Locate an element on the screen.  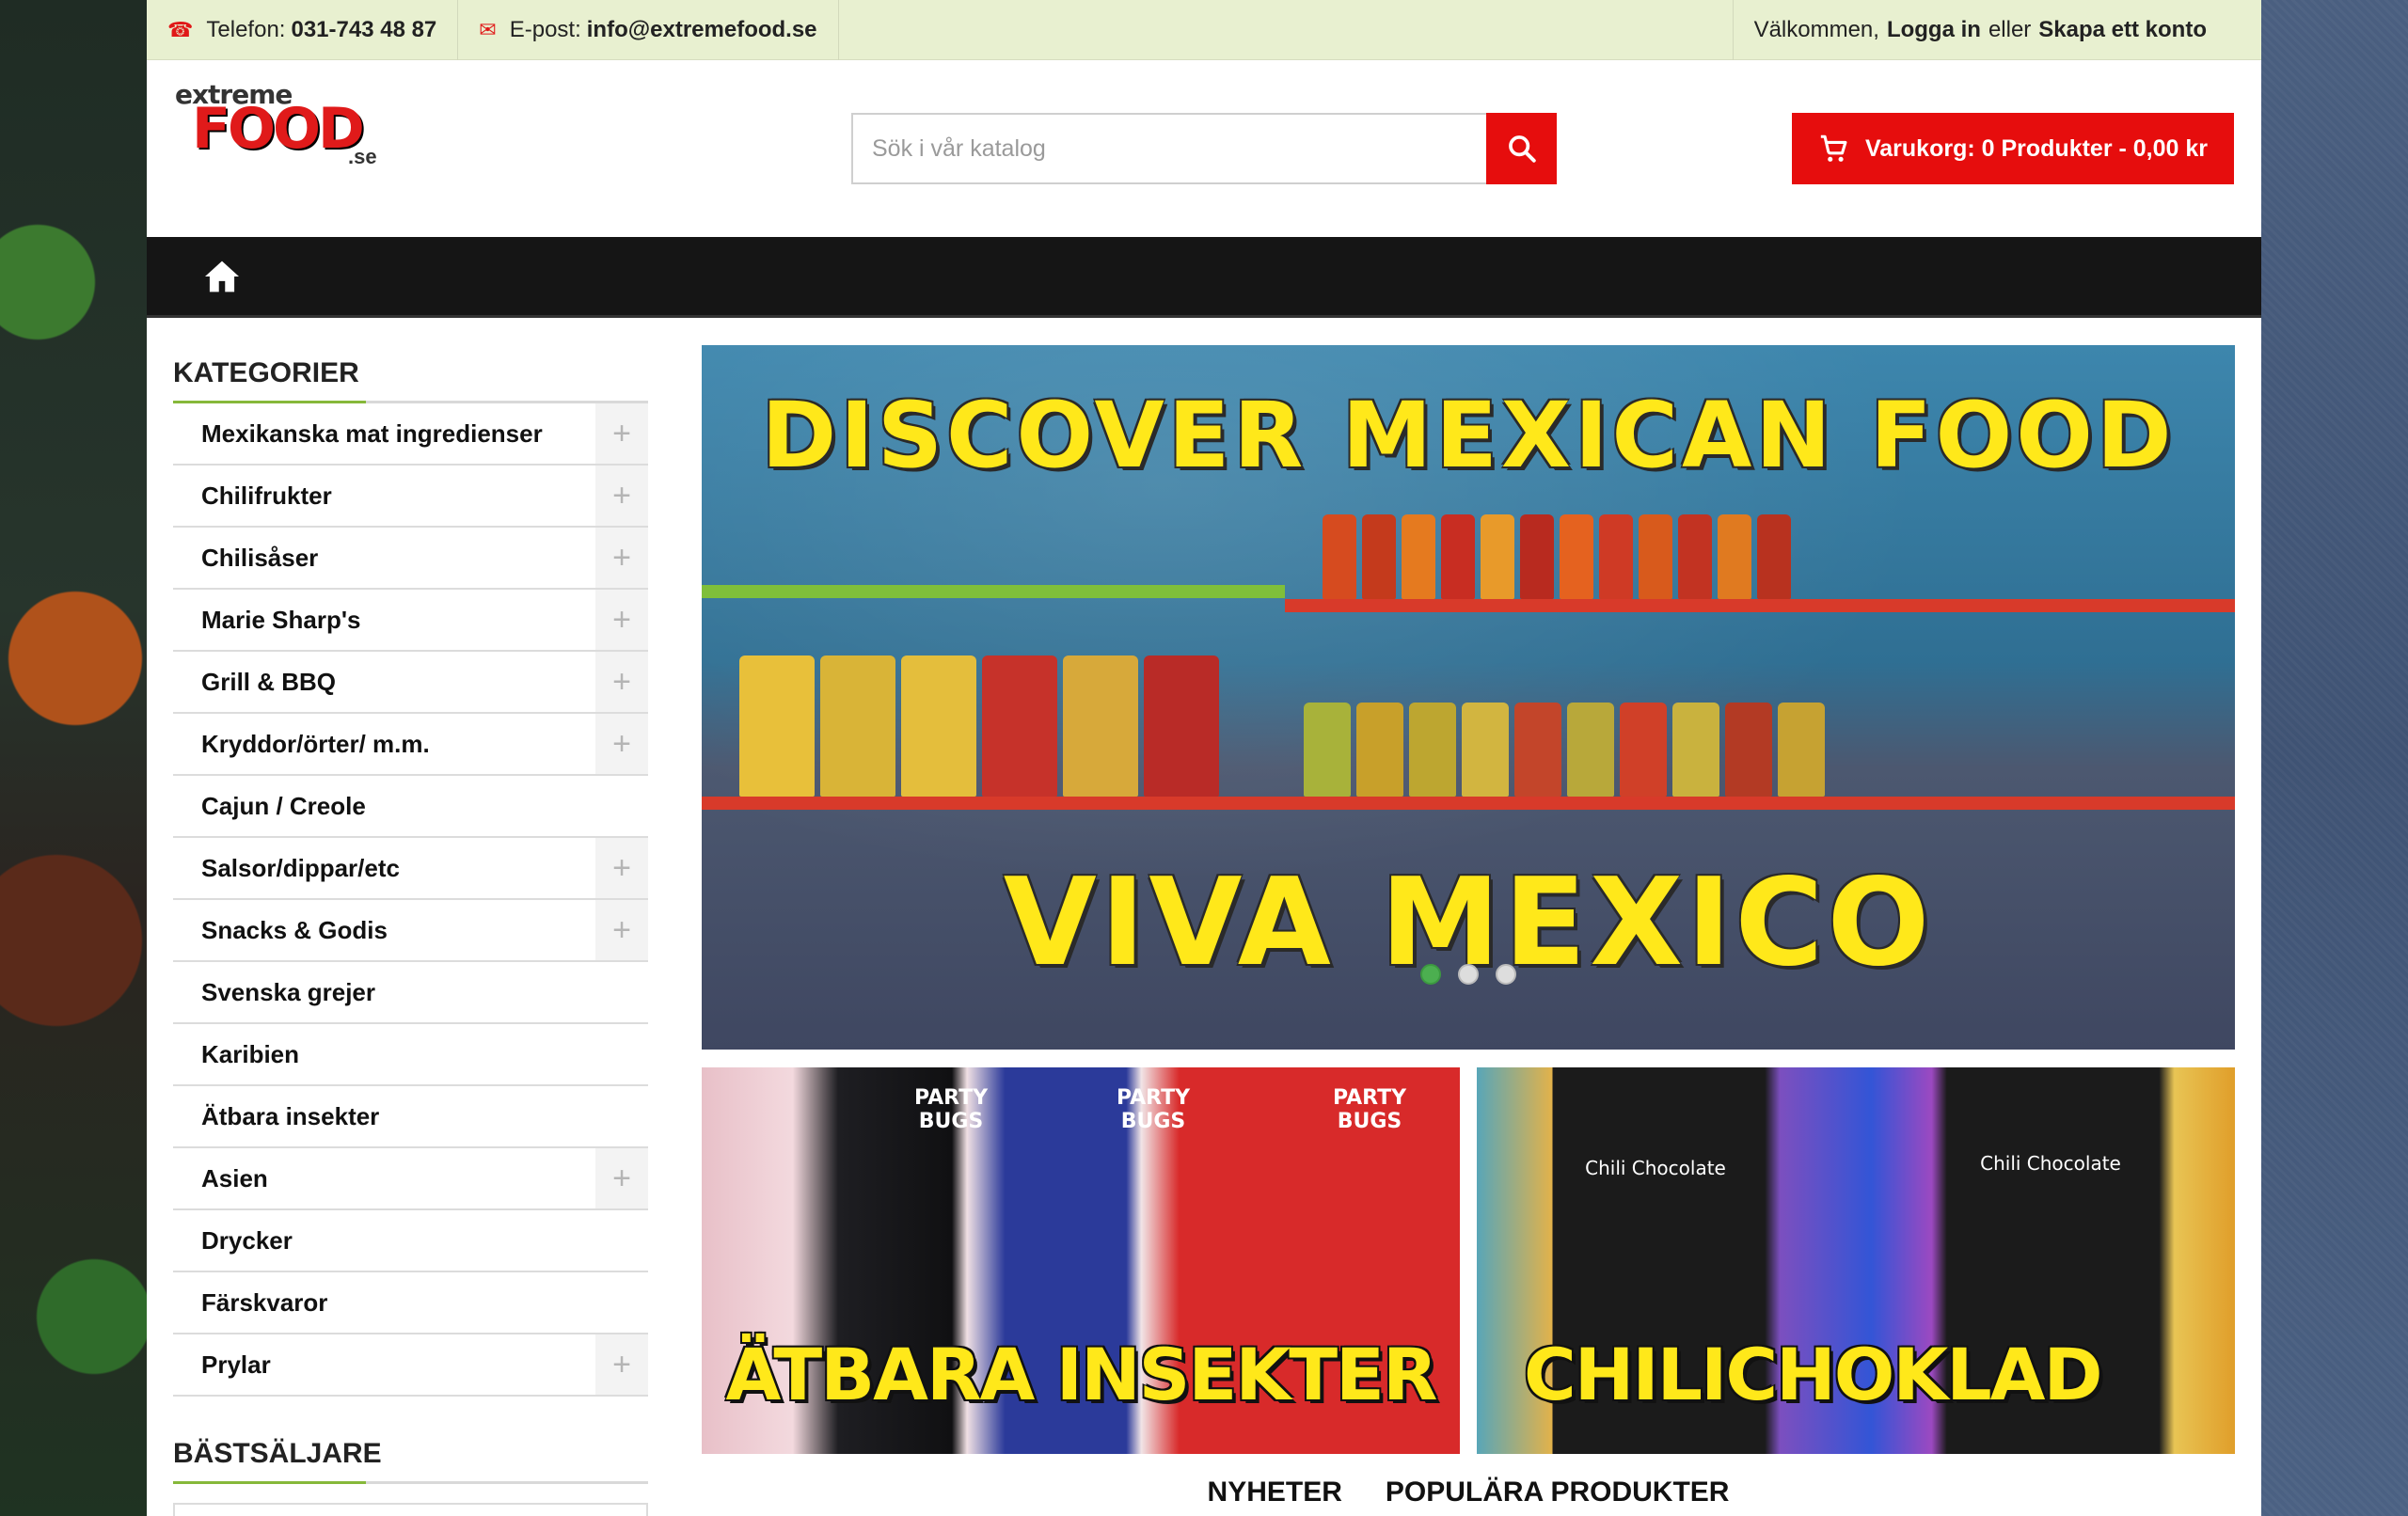
category-label: Grill & BBQ is located at coordinates (269, 681).